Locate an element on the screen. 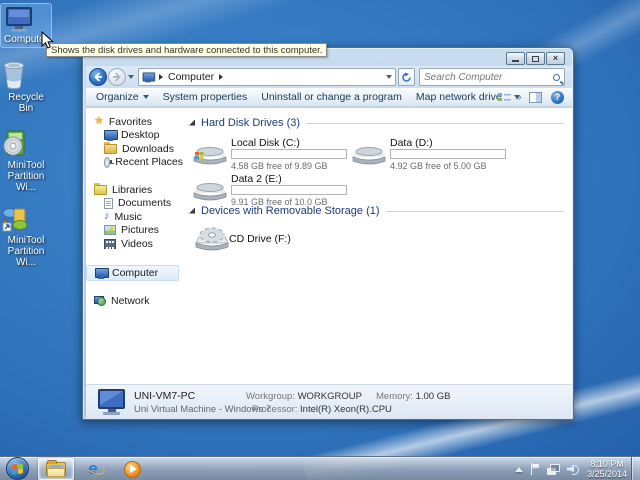 This screenshot has width=640, height=480. address-dropdown is located at coordinates (389, 77).